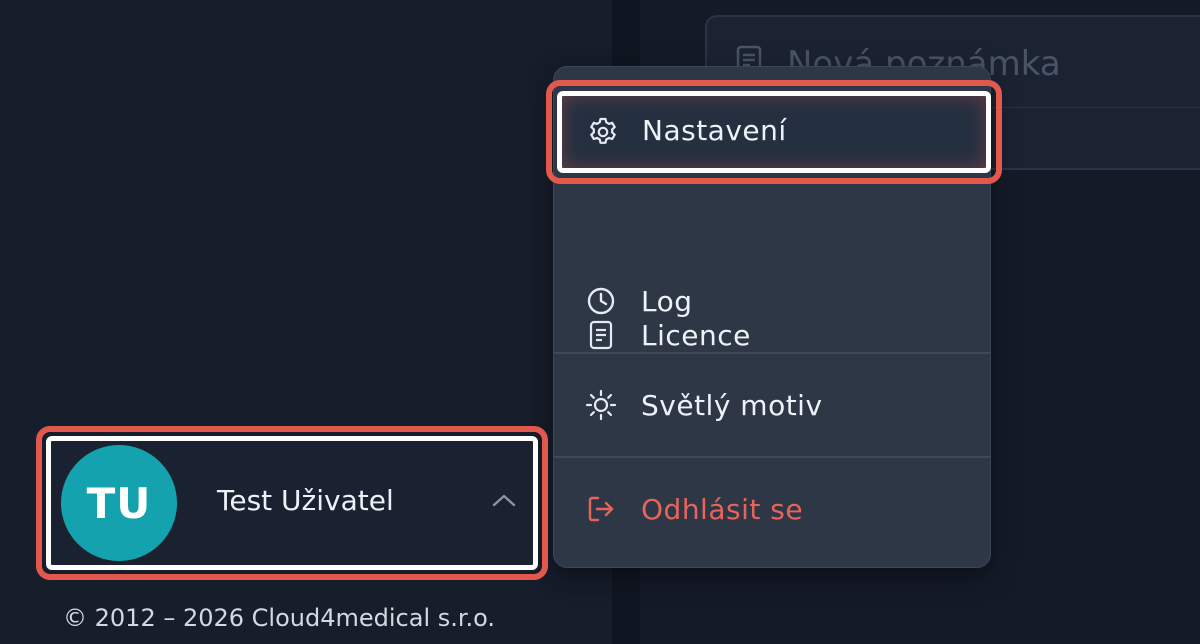  What do you see at coordinates (722, 509) in the screenshot?
I see `menu-item-label: Odhlásit se` at bounding box center [722, 509].